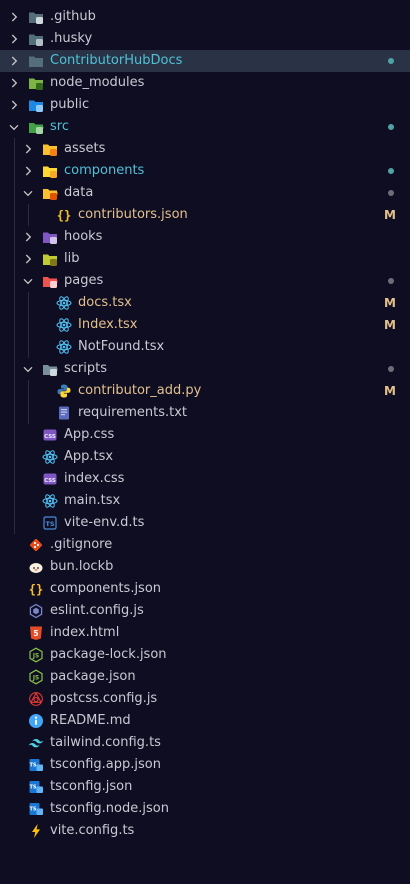  Describe the element at coordinates (205, 369) in the screenshot. I see `folder-scripts: scripts` at that location.